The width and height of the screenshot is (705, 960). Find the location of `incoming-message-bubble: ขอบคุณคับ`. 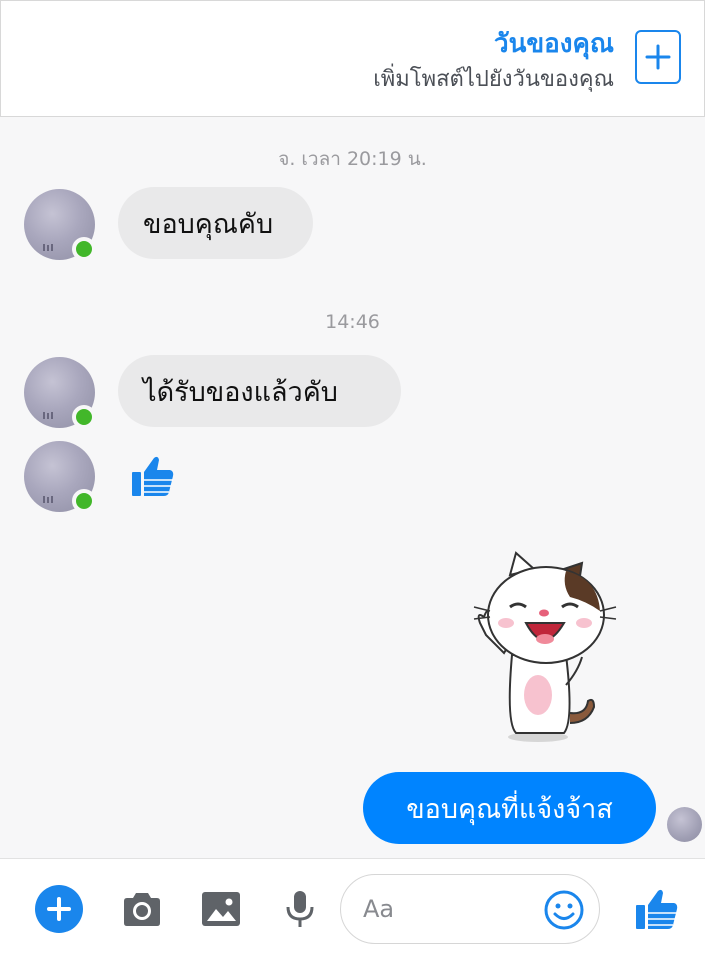

incoming-message-bubble: ขอบคุณคับ is located at coordinates (215, 223).